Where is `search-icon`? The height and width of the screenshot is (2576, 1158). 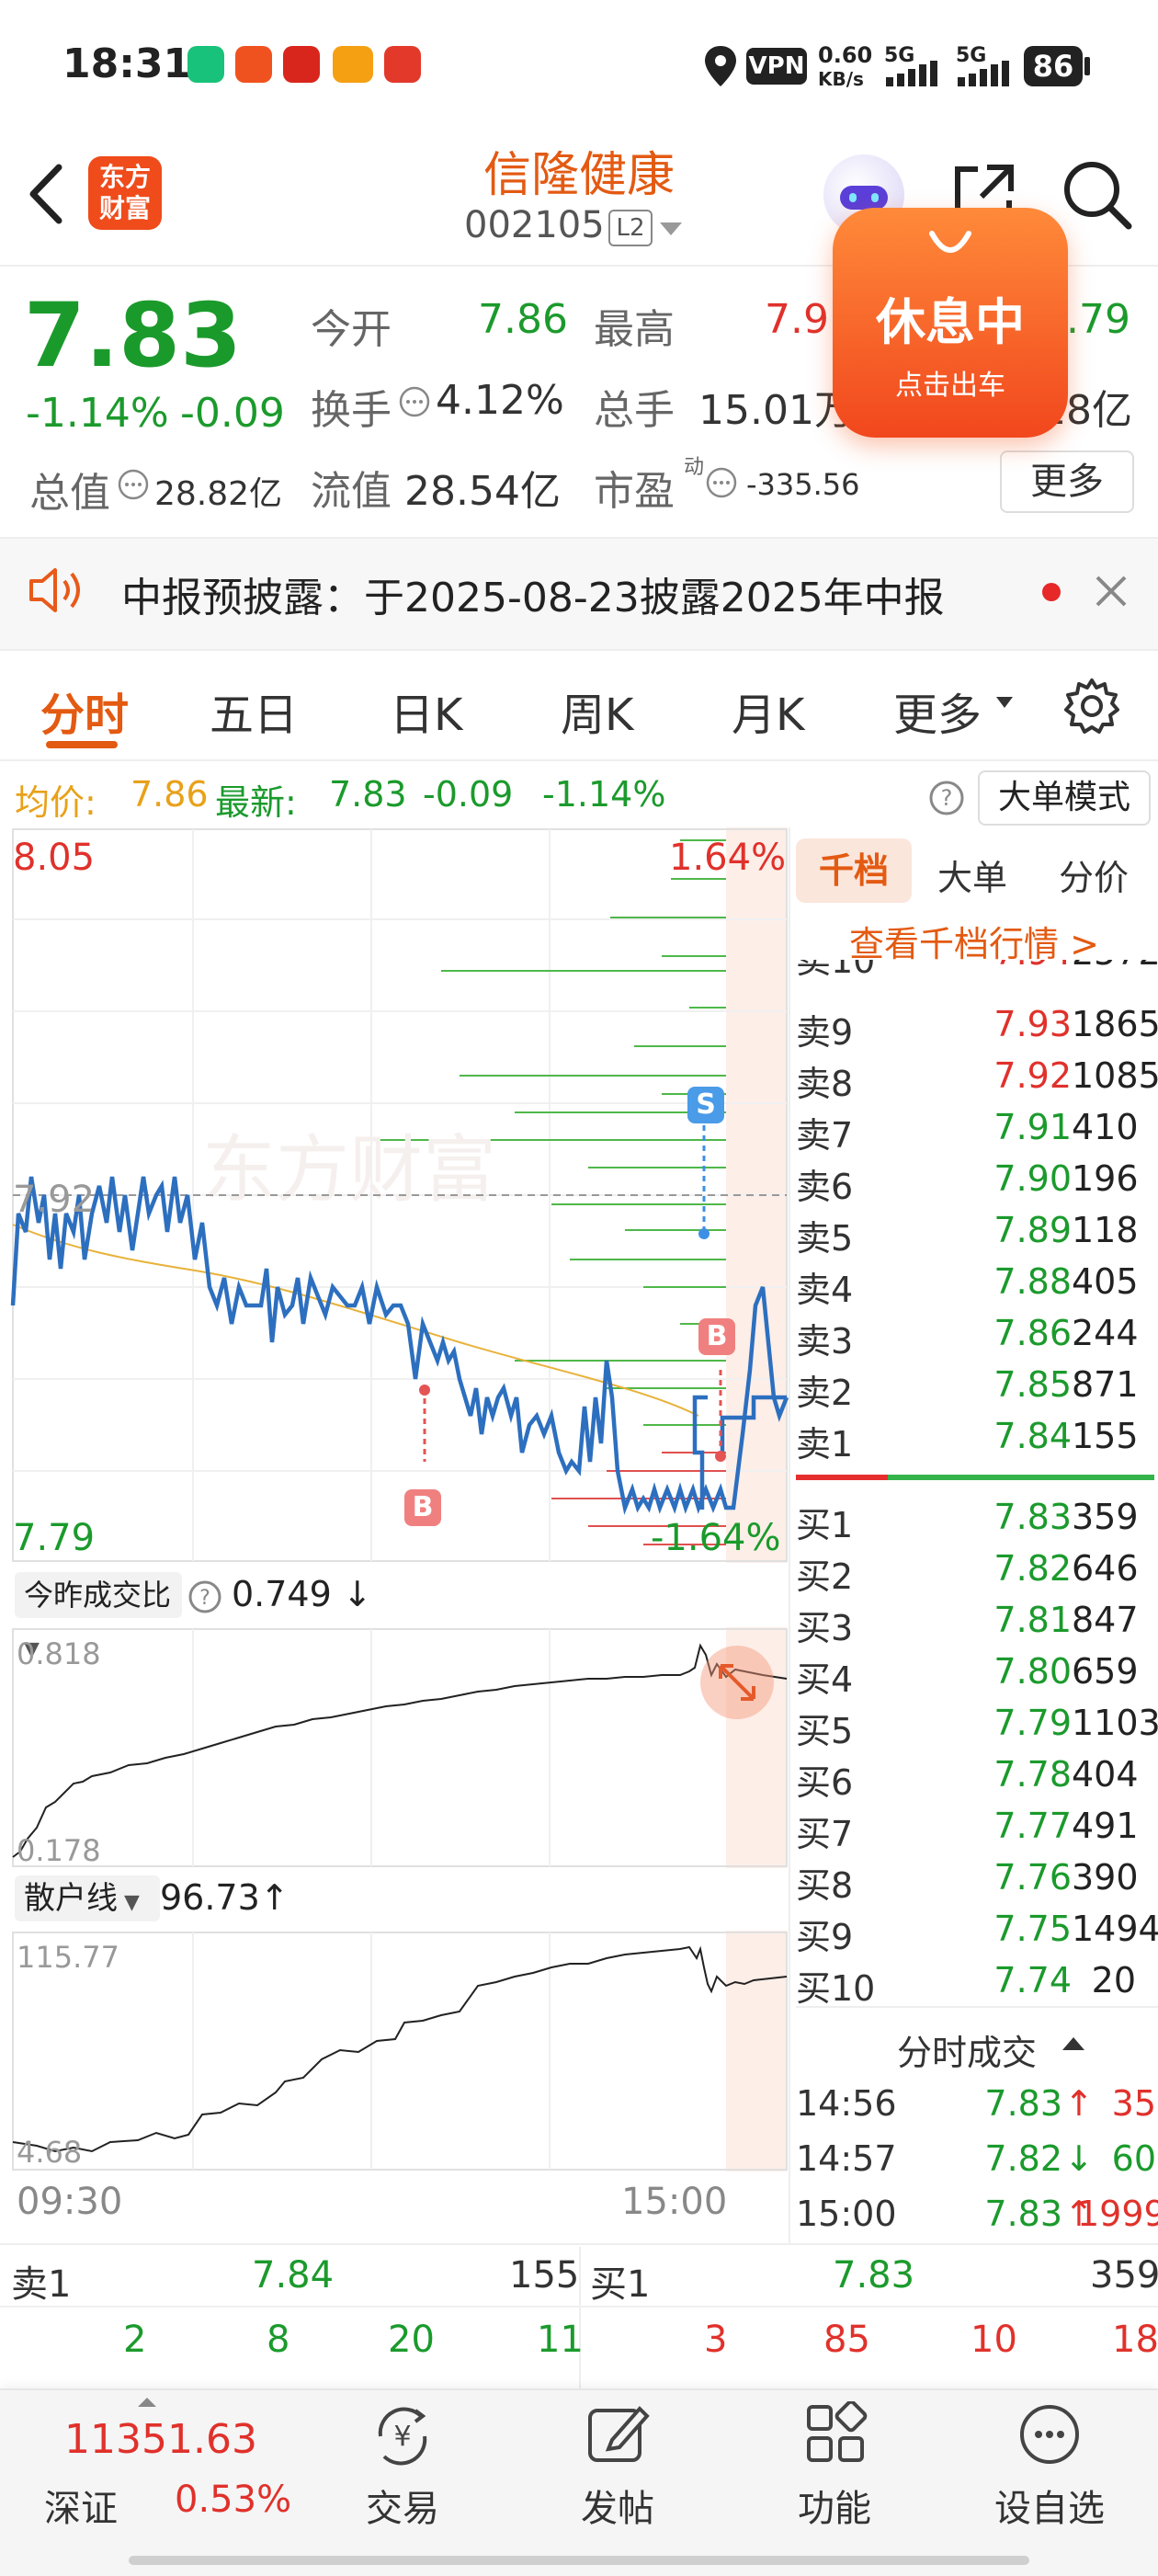 search-icon is located at coordinates (1096, 195).